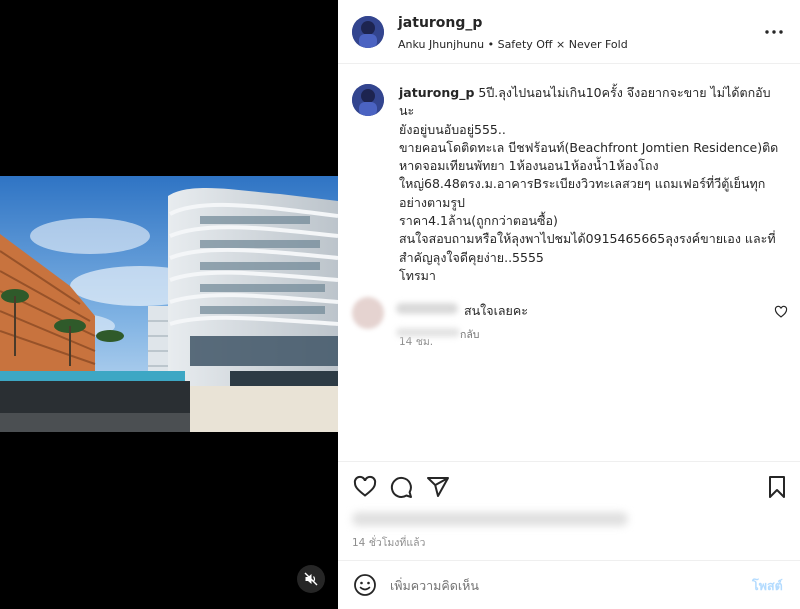 This screenshot has height=609, width=800. Describe the element at coordinates (365, 585) in the screenshot. I see `emoji-smile-icon` at that location.